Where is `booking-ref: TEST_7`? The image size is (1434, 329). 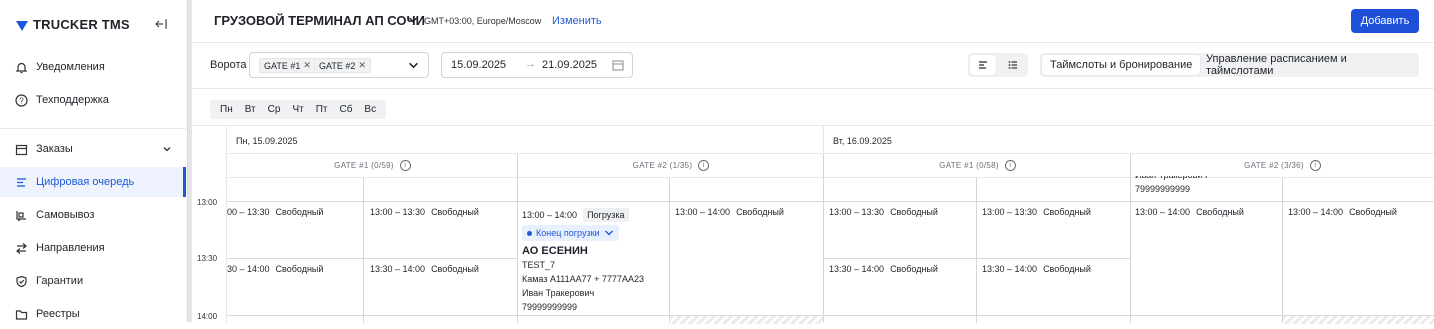 booking-ref: TEST_7 is located at coordinates (539, 265).